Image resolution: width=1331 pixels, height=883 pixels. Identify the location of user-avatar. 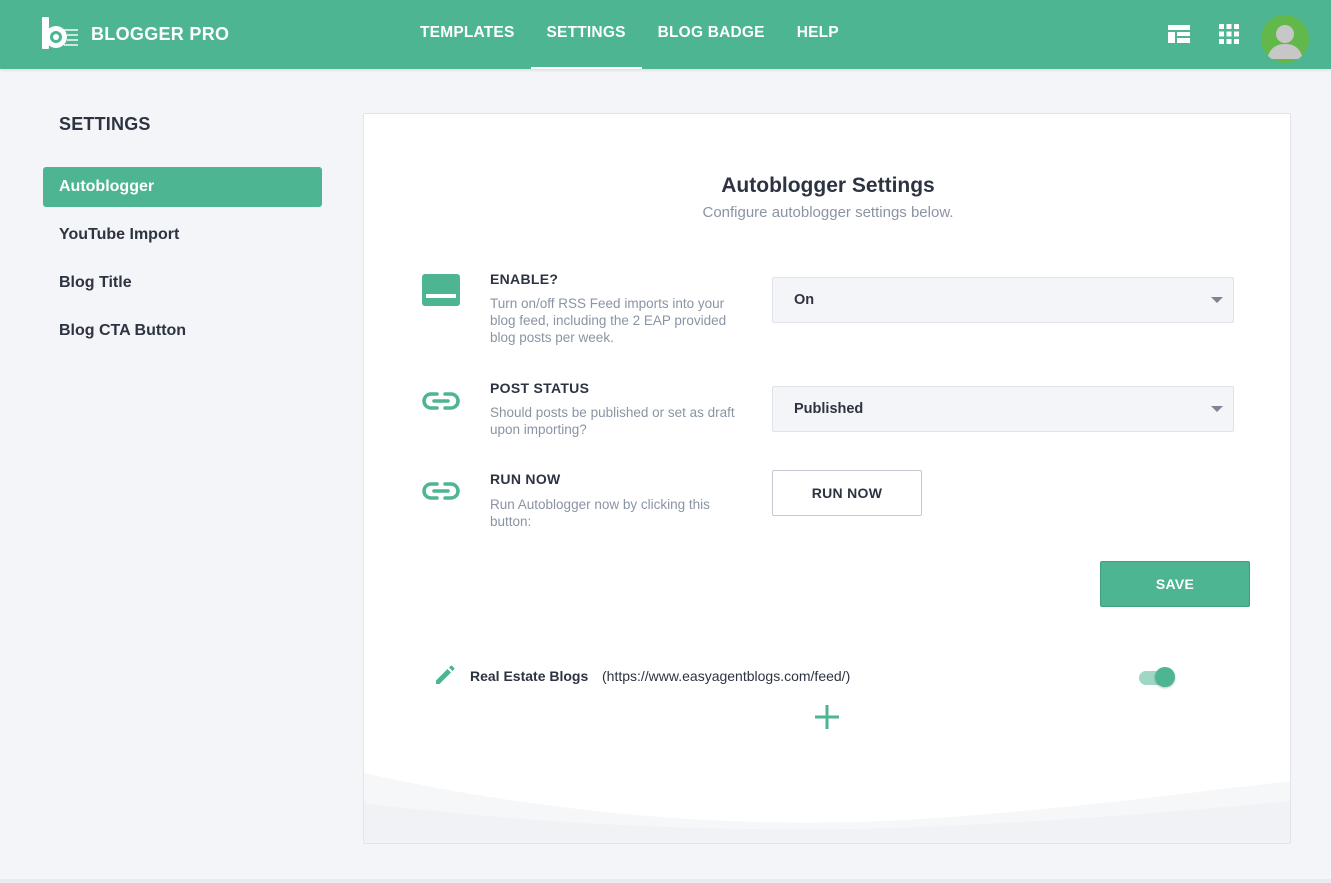
(1285, 39).